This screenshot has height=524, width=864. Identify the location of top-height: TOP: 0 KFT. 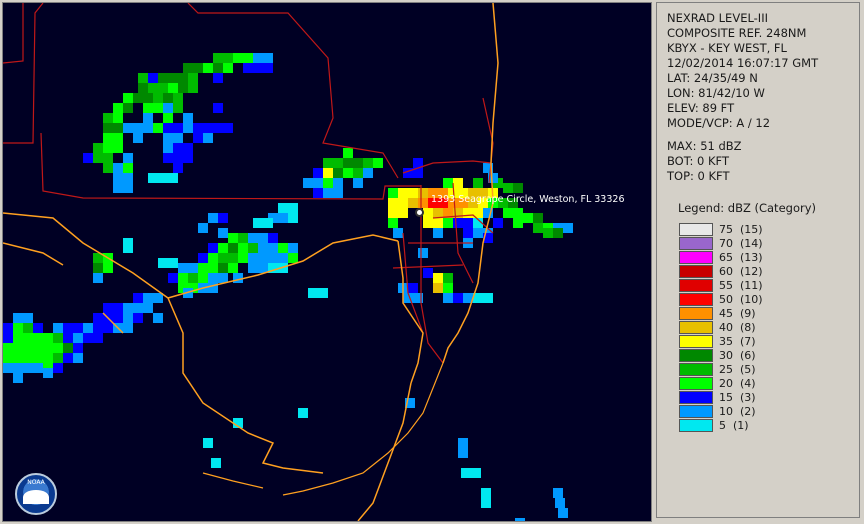
(698, 176).